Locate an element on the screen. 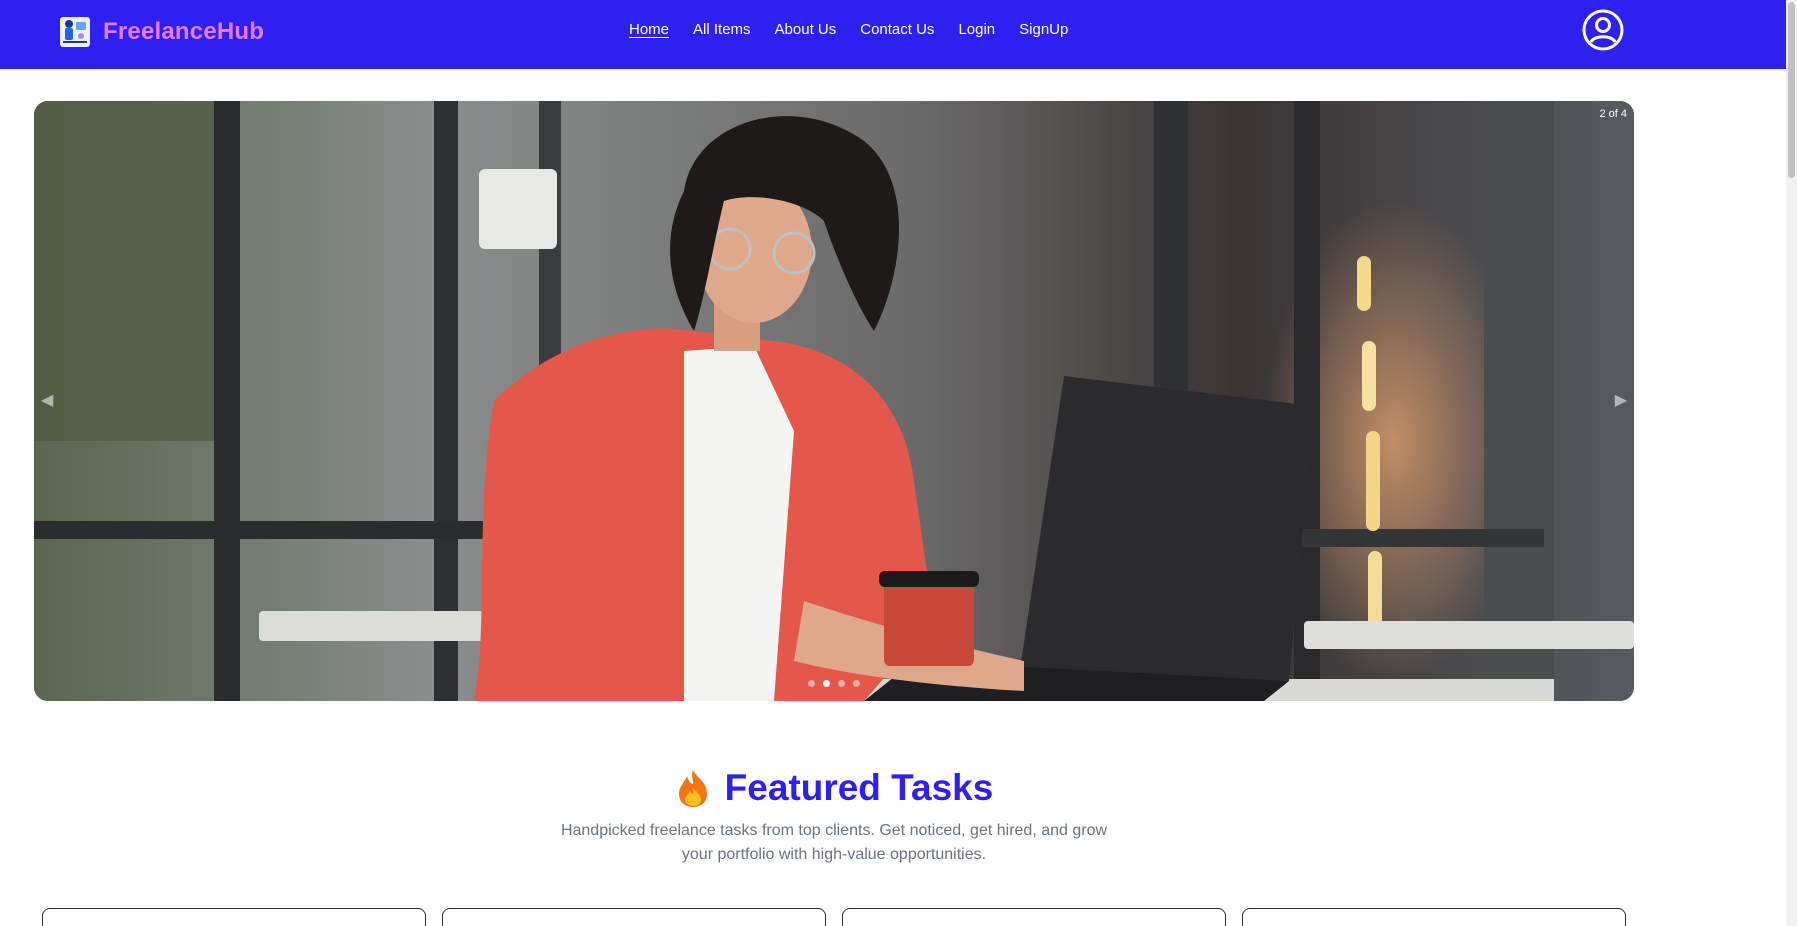 The height and width of the screenshot is (926, 1797). nav-all-items: All Items is located at coordinates (722, 30).